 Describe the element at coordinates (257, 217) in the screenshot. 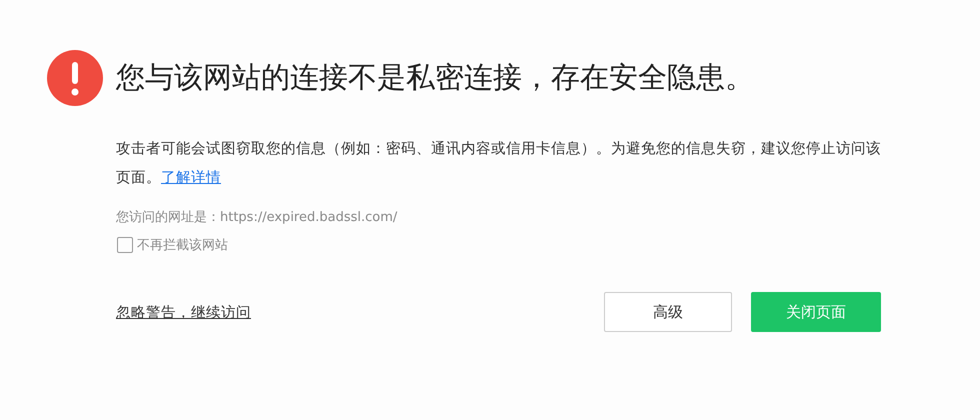

I see `url-text: 您访问的网址是：https://expired.badssl.com/` at that location.